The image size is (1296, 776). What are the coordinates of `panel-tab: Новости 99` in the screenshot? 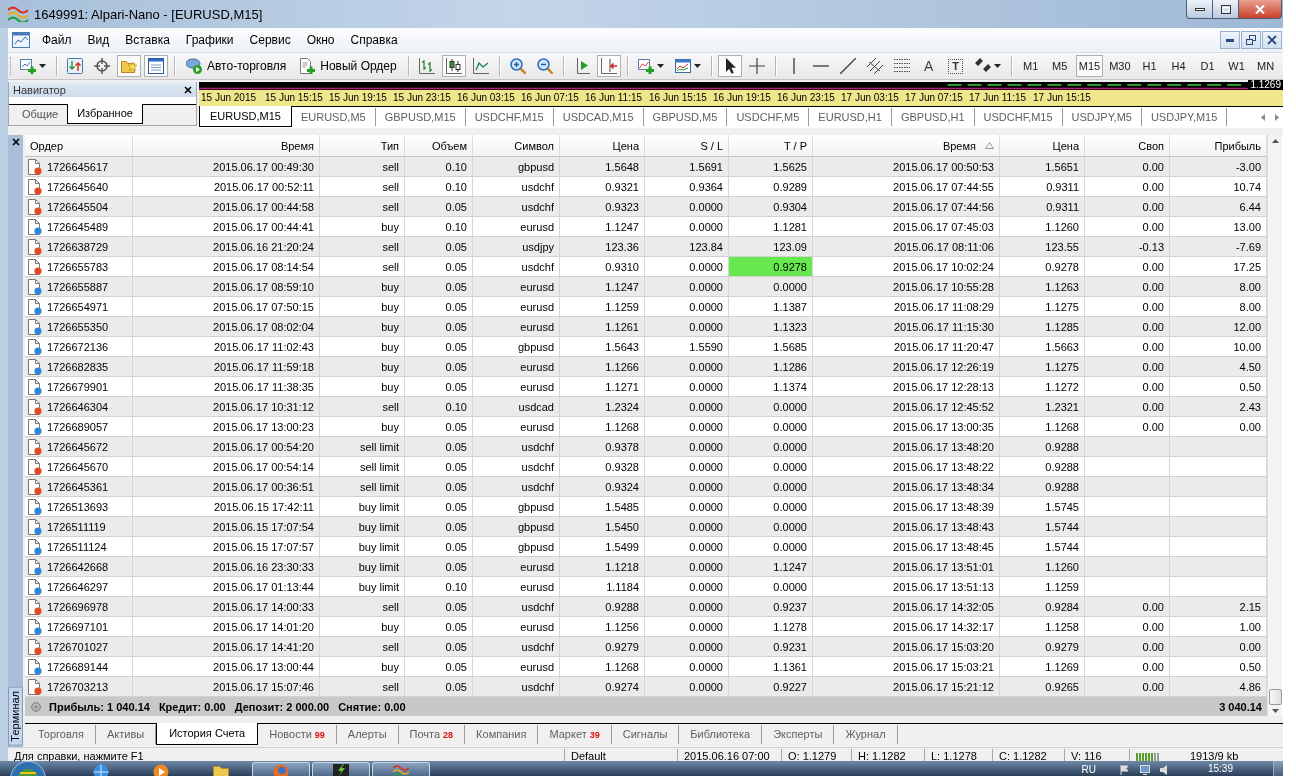 It's located at (297, 734).